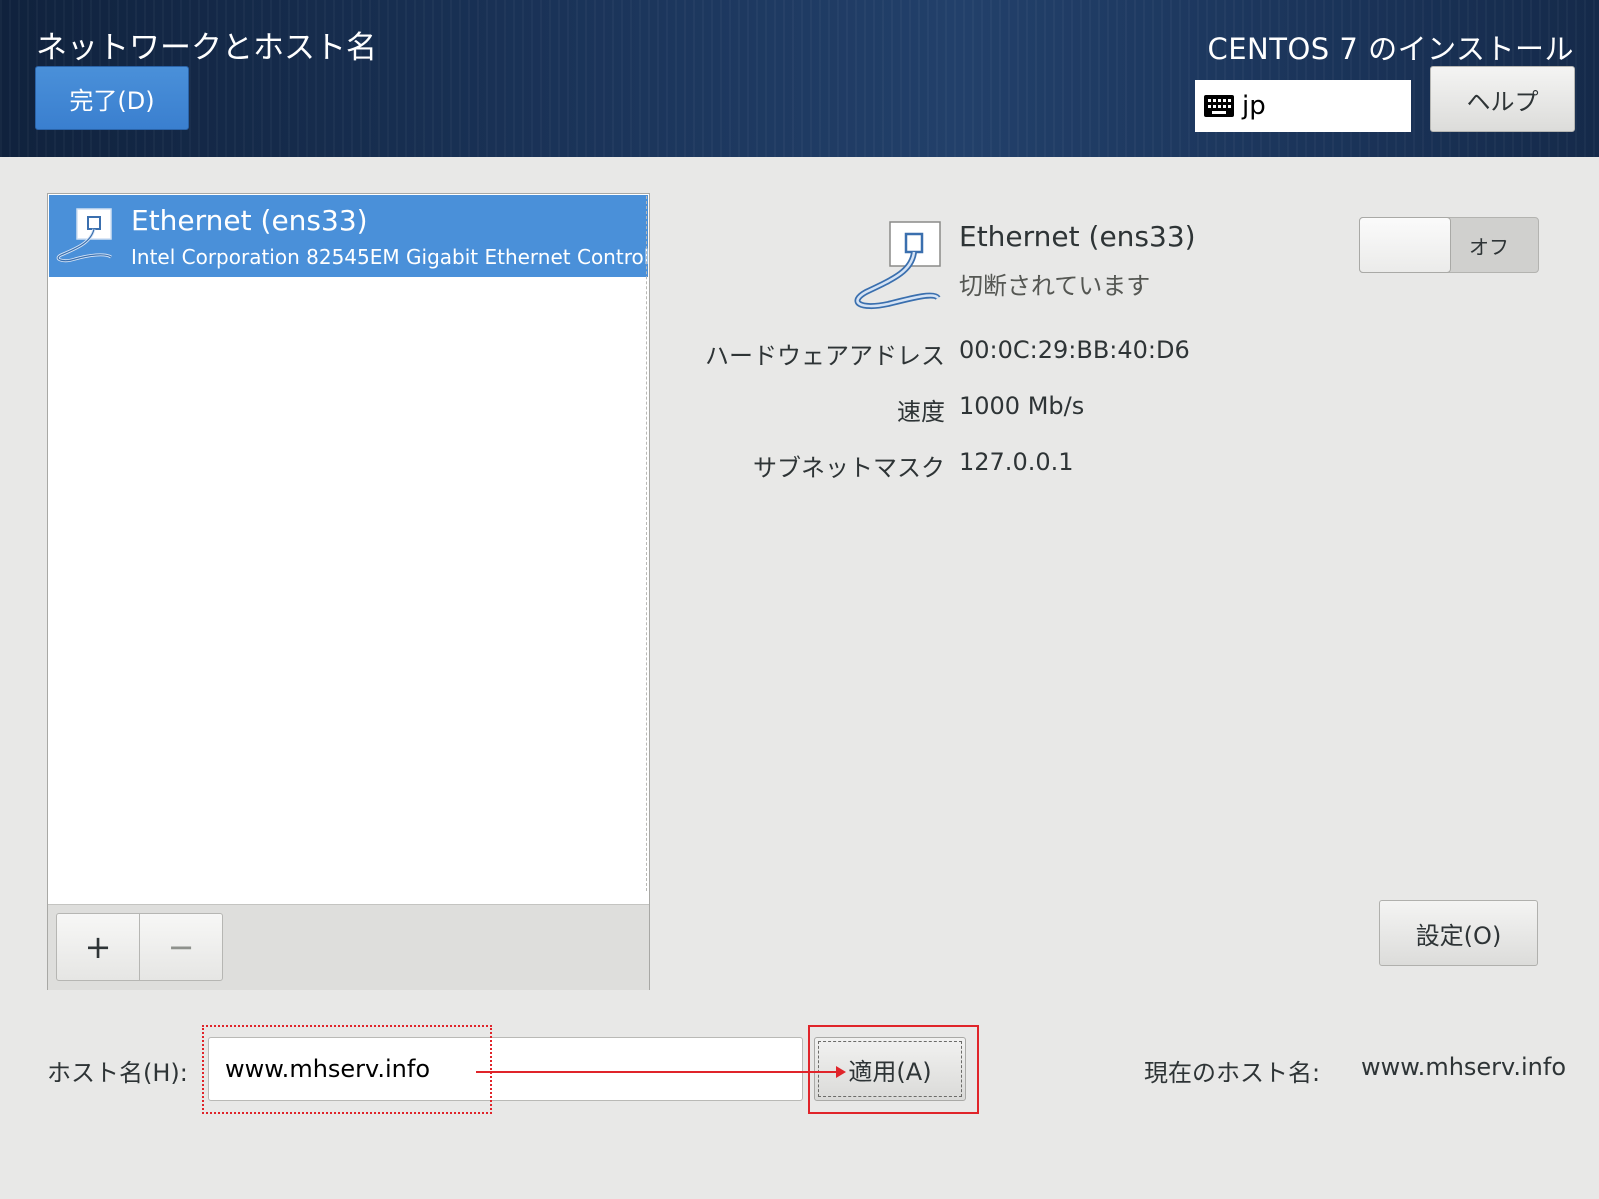 The height and width of the screenshot is (1199, 1599). What do you see at coordinates (181, 947) in the screenshot?
I see `remove-device-button: −` at bounding box center [181, 947].